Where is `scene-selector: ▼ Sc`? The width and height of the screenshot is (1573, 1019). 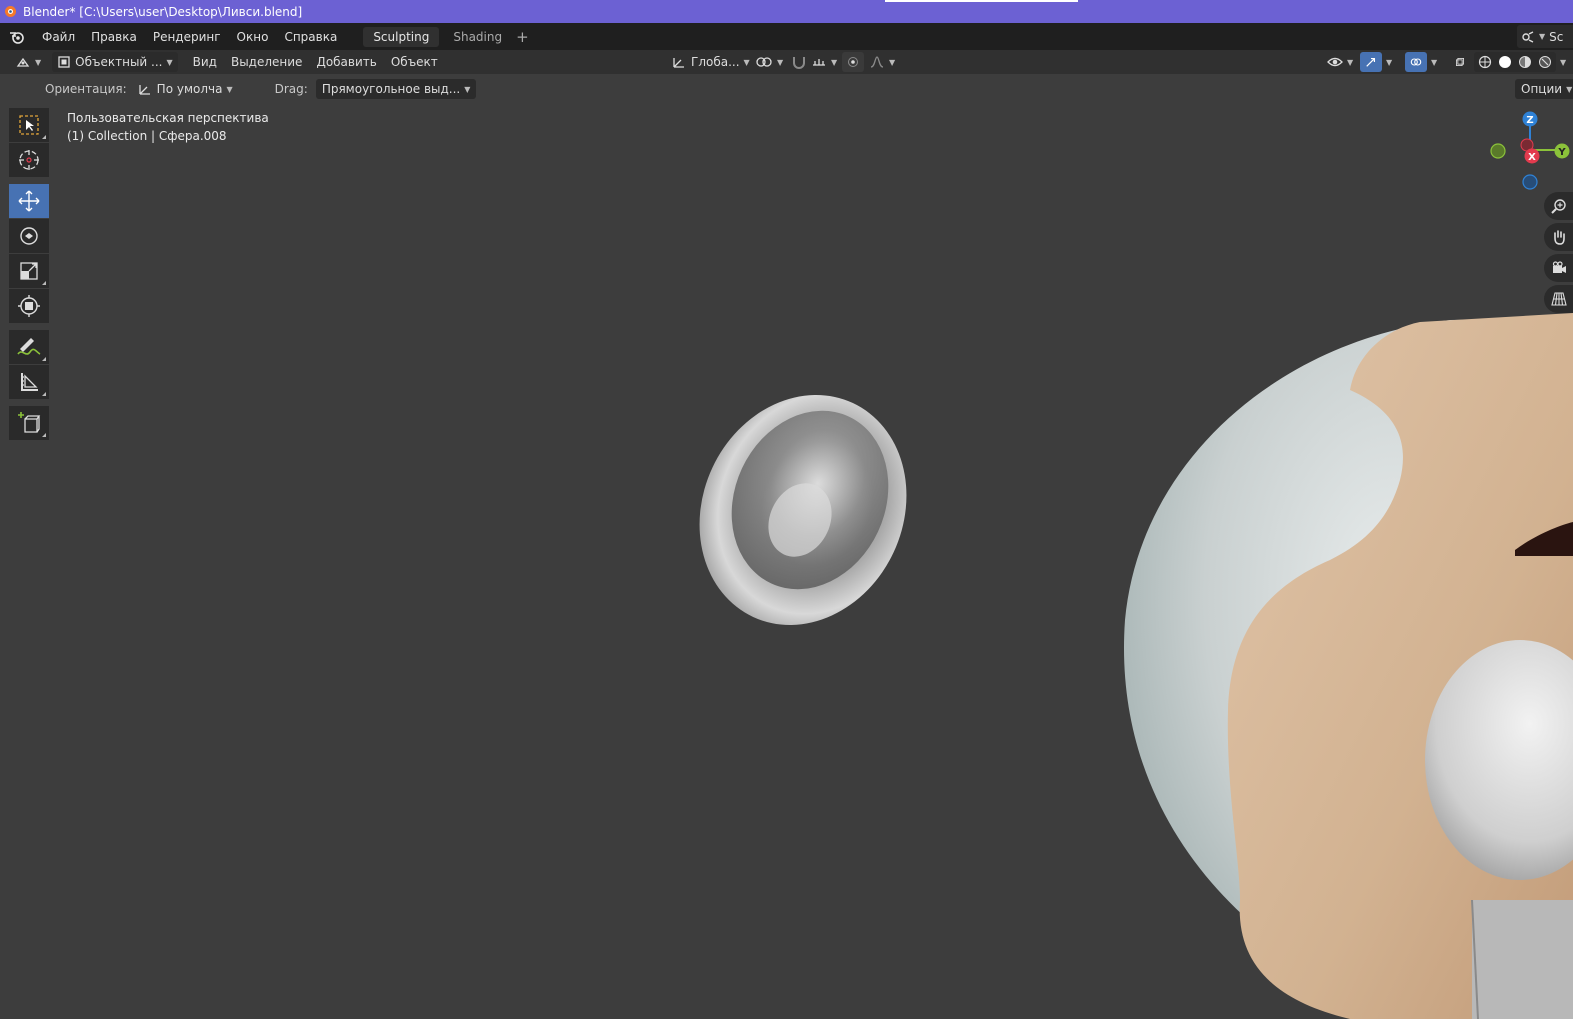 scene-selector: ▼ Sc is located at coordinates (1545, 36).